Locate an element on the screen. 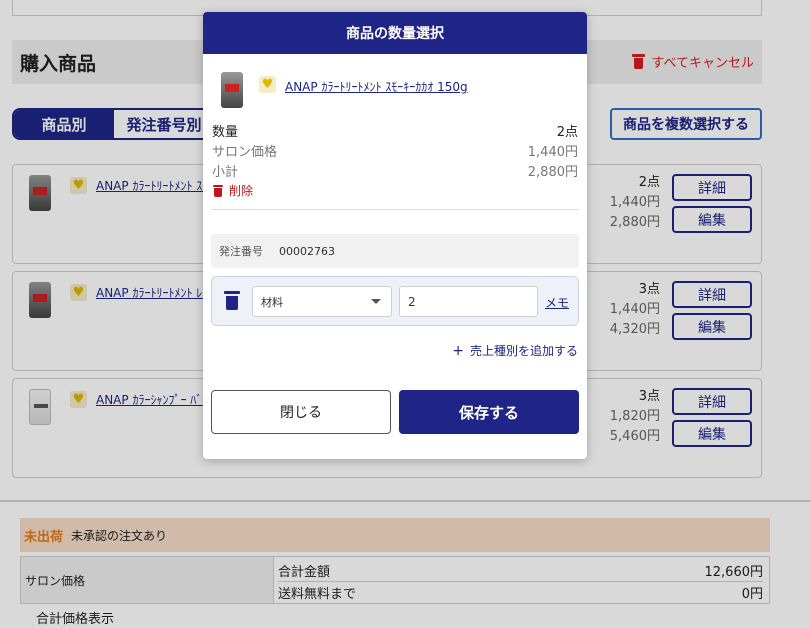 The height and width of the screenshot is (628, 810). memo-link: メモ is located at coordinates (557, 302).